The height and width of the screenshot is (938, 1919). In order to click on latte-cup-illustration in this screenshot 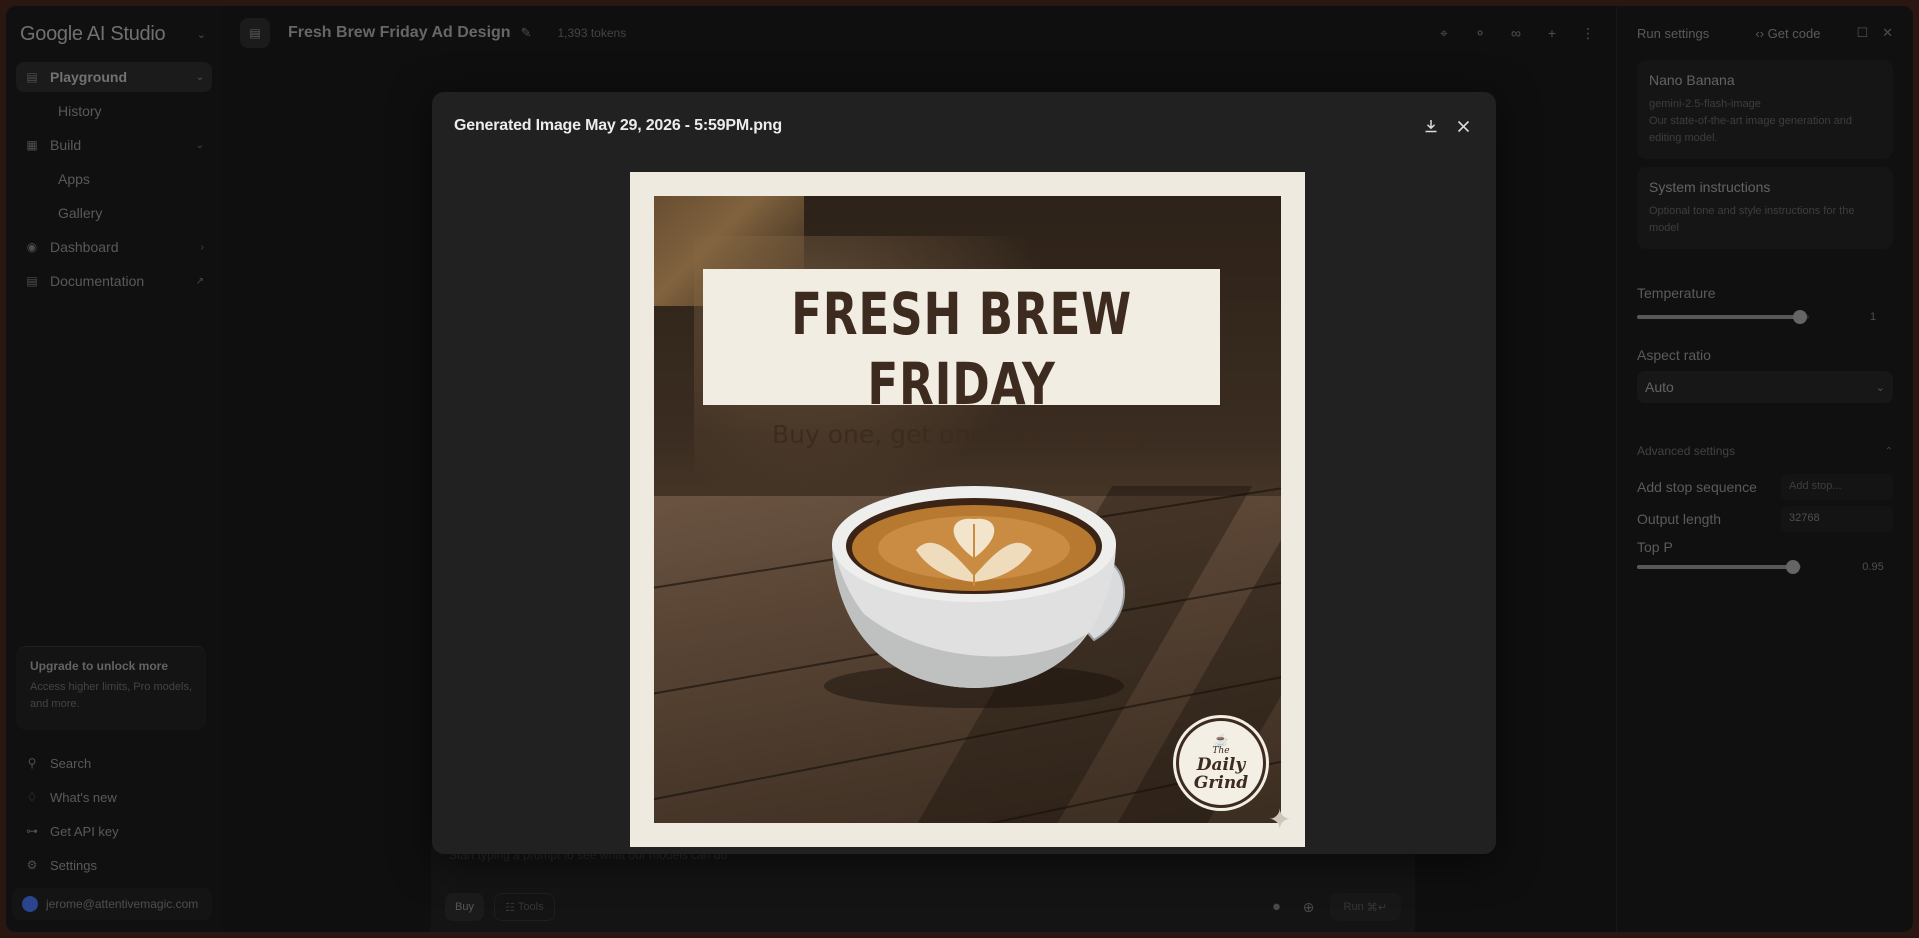, I will do `click(975, 597)`.